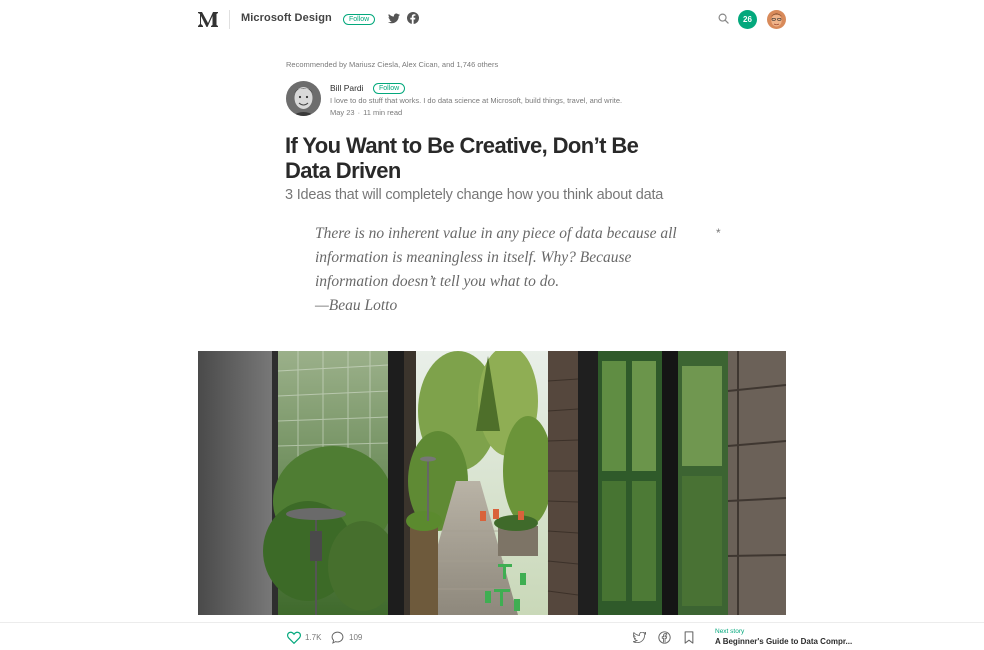 The height and width of the screenshot is (650, 984). I want to click on search-icon, so click(723, 18).